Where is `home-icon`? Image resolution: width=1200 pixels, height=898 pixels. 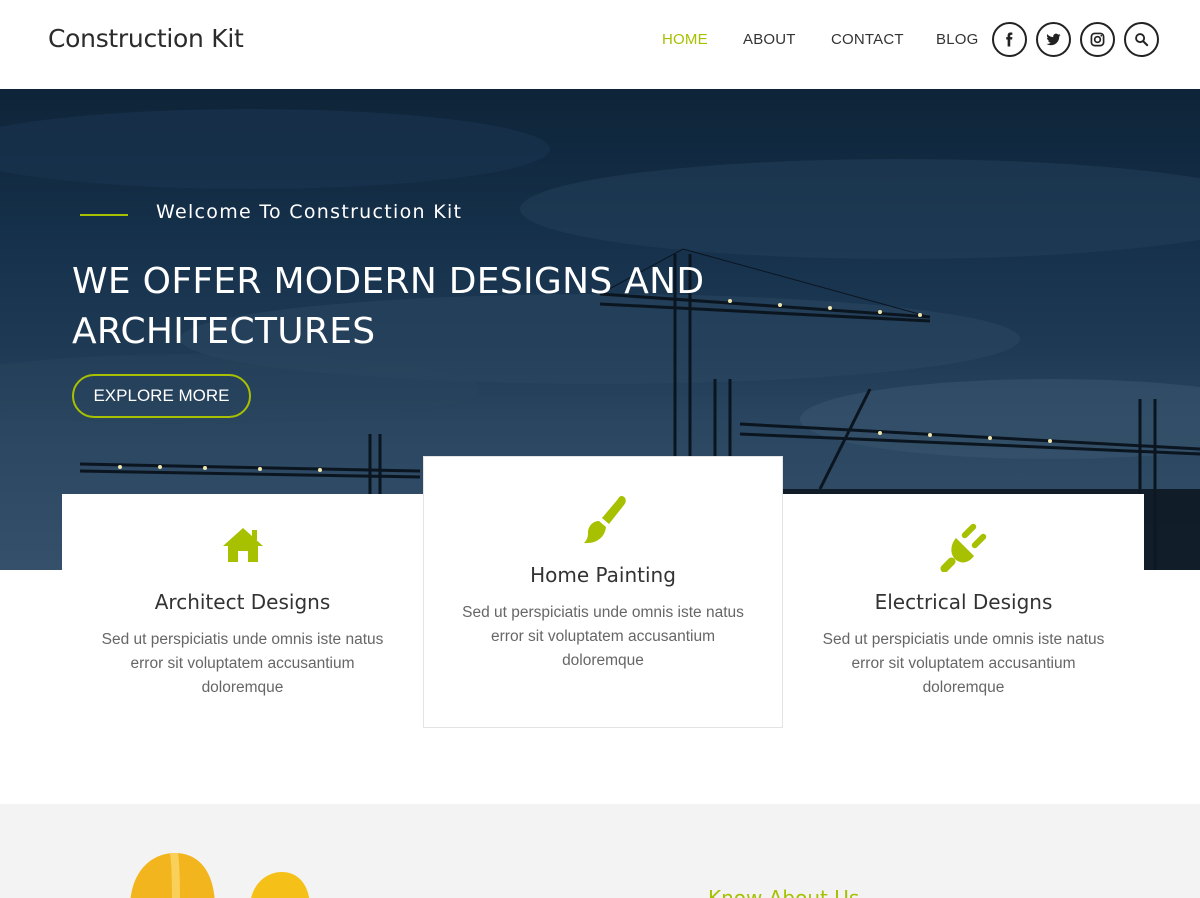 home-icon is located at coordinates (243, 547).